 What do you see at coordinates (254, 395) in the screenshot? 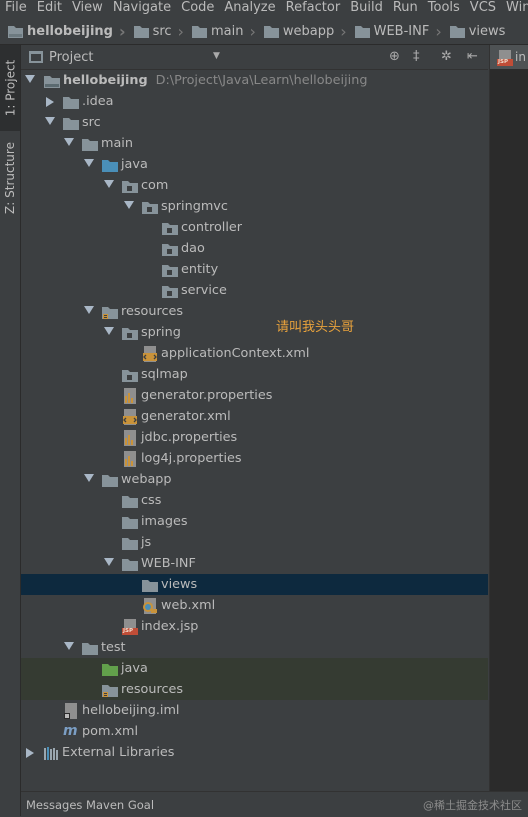
I see `tree-item: generator.properties` at bounding box center [254, 395].